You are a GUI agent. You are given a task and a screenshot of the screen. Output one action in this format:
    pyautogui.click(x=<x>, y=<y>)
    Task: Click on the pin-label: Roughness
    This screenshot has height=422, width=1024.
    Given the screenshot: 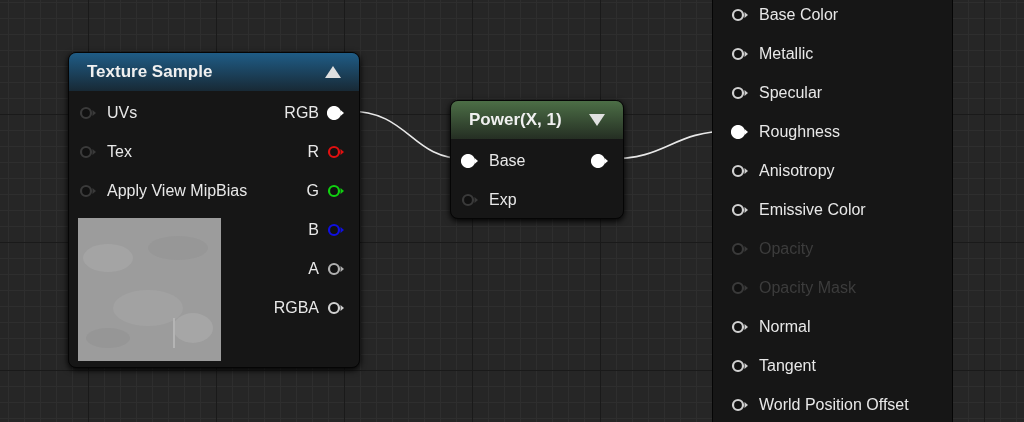 What is the action you would take?
    pyautogui.click(x=799, y=131)
    